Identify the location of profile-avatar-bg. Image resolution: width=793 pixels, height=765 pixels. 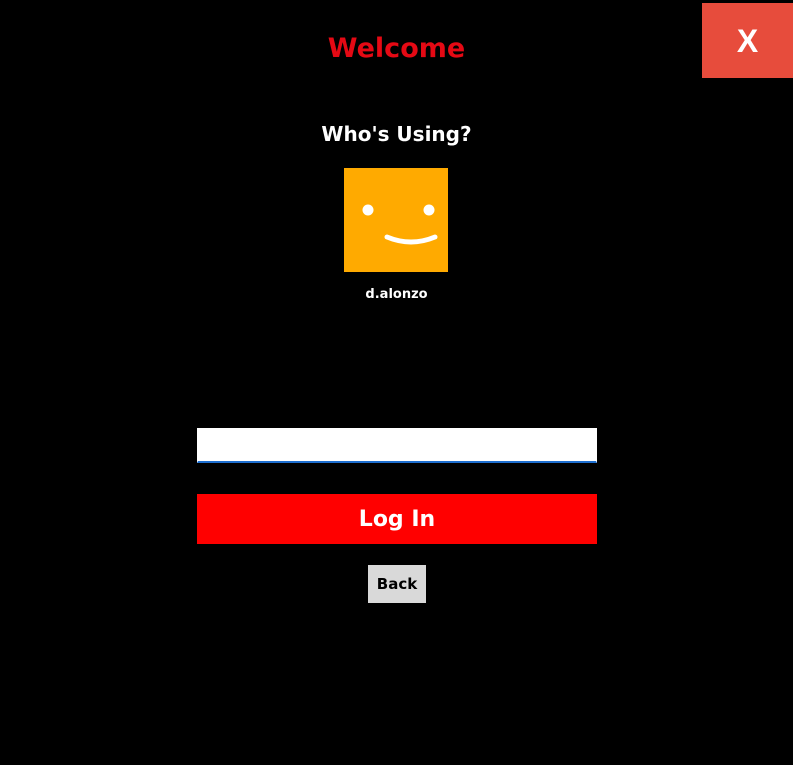
(396, 220).